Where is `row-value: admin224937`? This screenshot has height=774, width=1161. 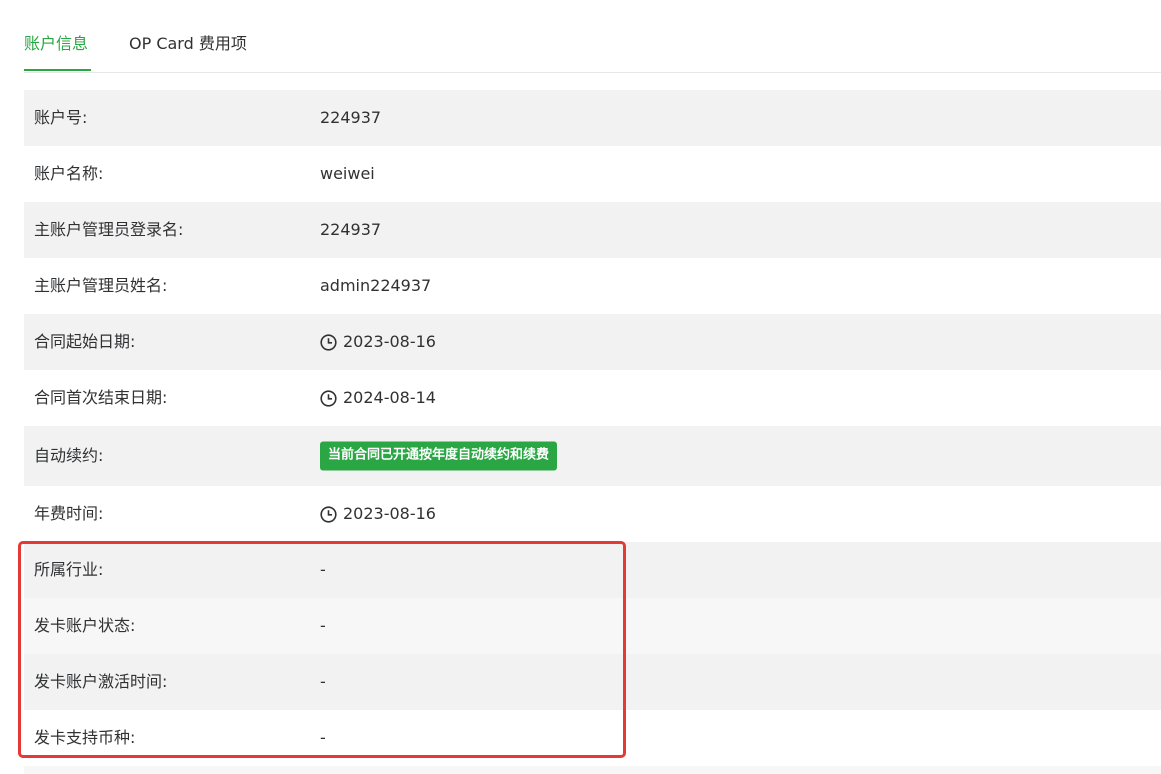
row-value: admin224937 is located at coordinates (375, 286).